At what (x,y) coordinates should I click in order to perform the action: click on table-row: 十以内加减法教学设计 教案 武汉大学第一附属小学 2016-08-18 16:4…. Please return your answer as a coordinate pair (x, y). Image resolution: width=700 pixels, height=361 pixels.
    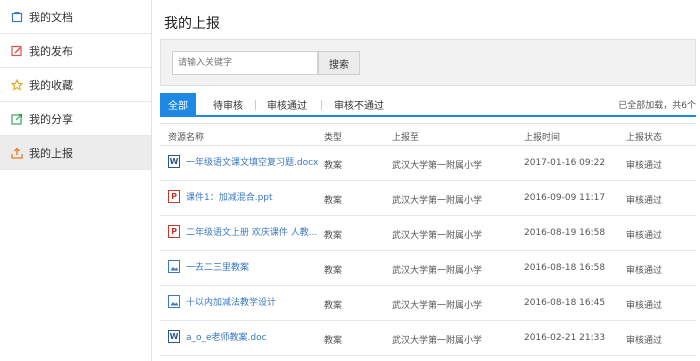
    Looking at the image, I should click on (428, 303).